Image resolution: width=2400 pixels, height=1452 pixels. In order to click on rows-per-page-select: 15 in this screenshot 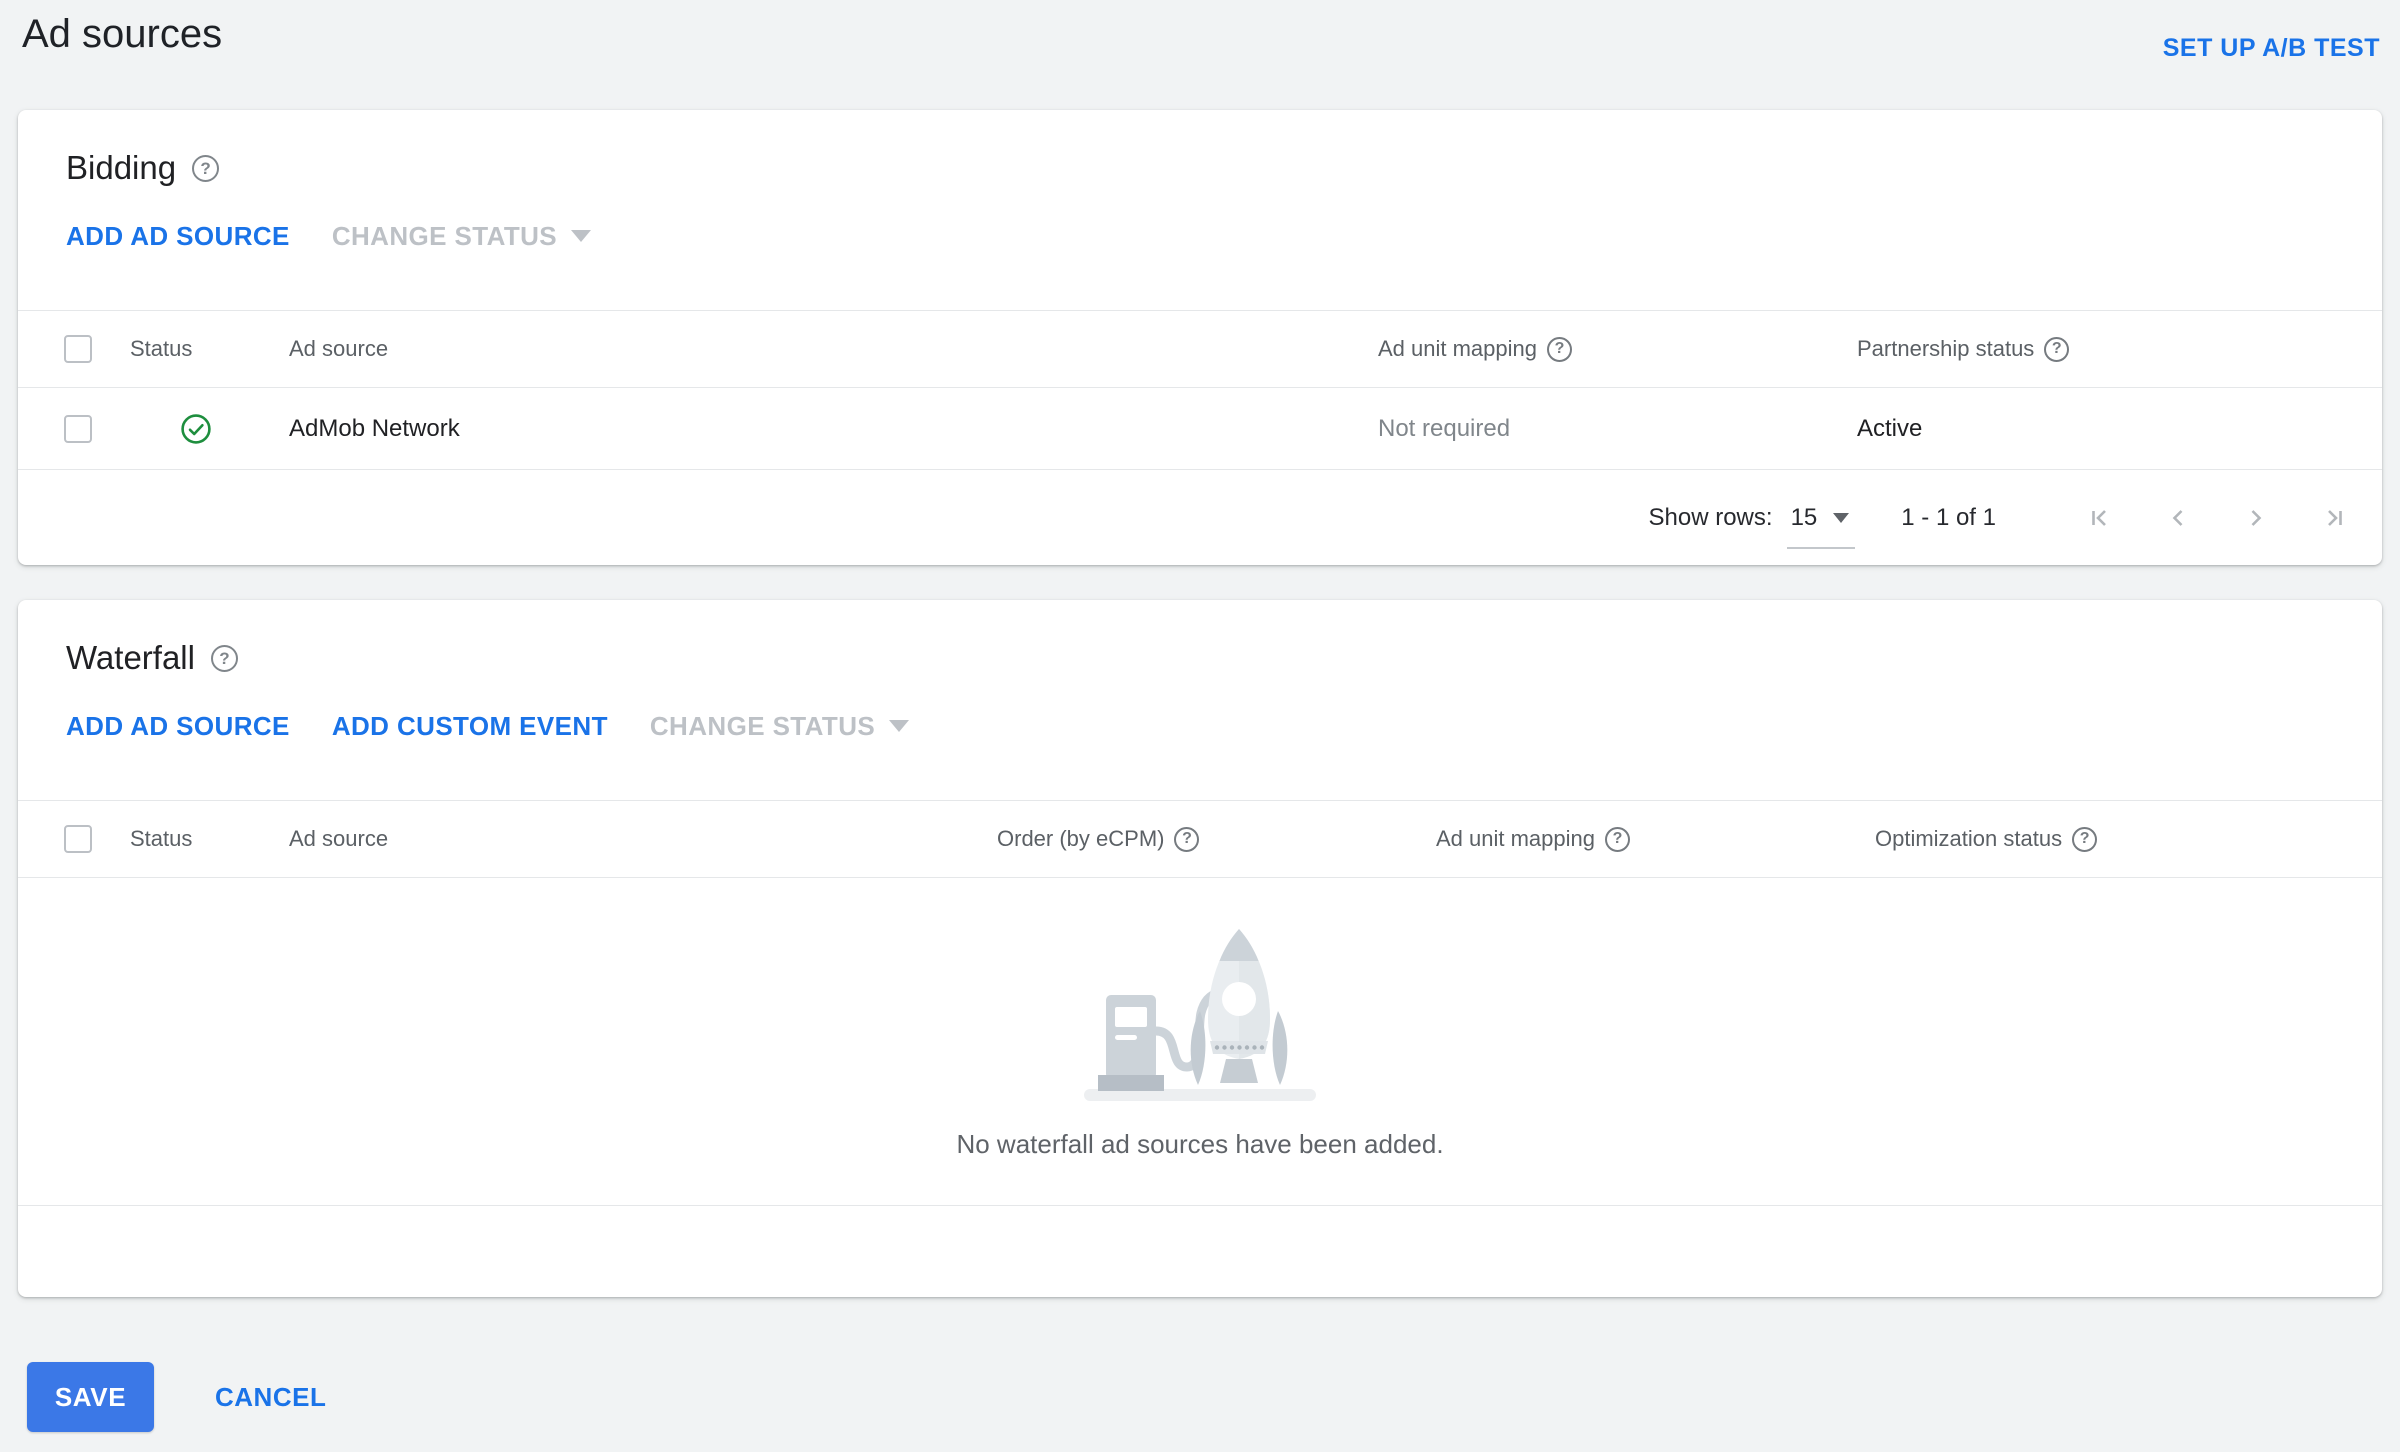, I will do `click(1820, 526)`.